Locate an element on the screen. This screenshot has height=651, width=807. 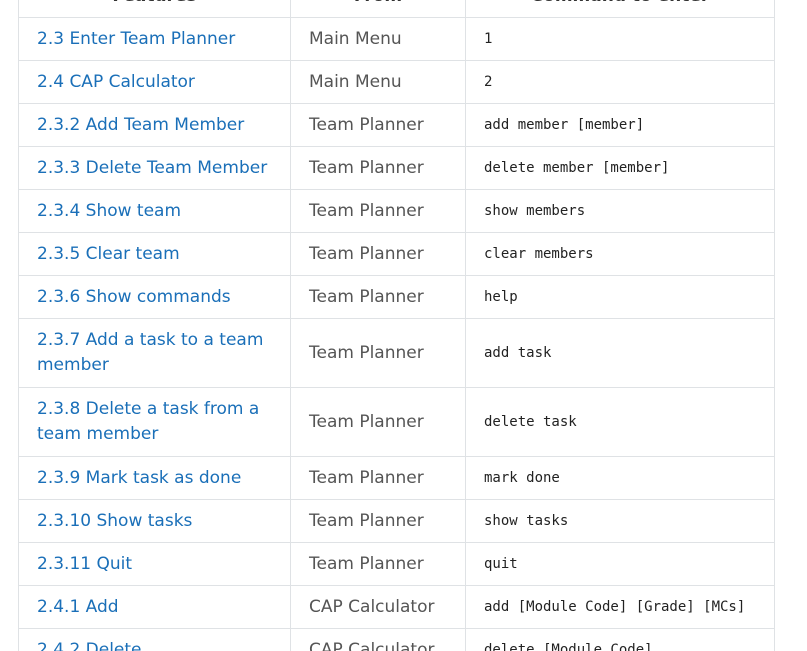
command-cell: delete member [member] is located at coordinates (620, 168).